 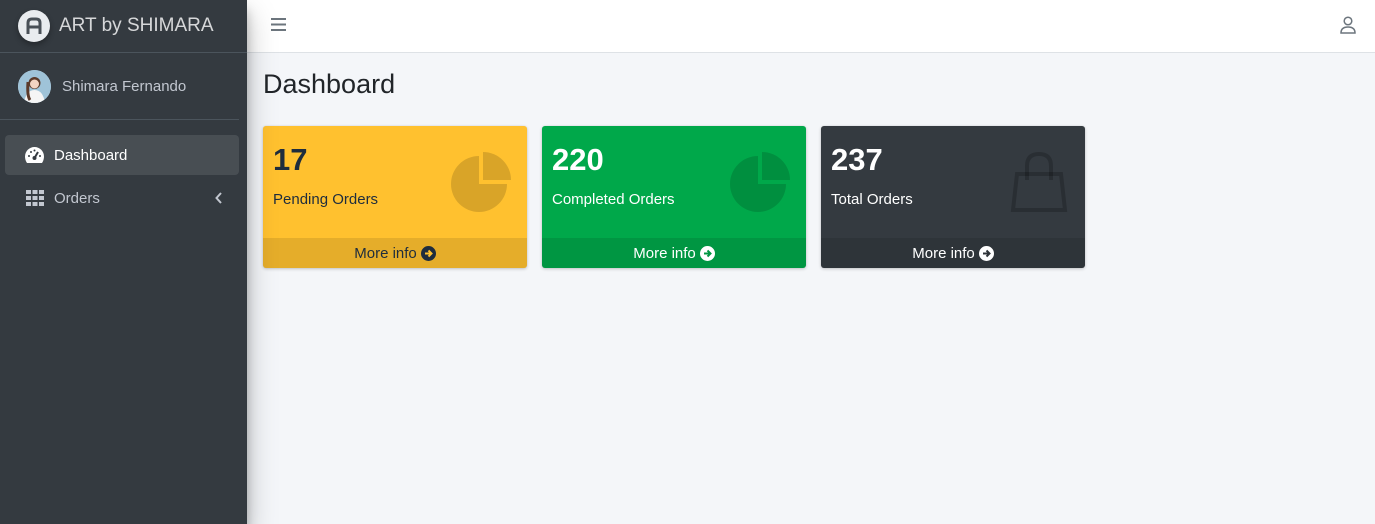 I want to click on menu-toggle-icon, so click(x=278, y=27).